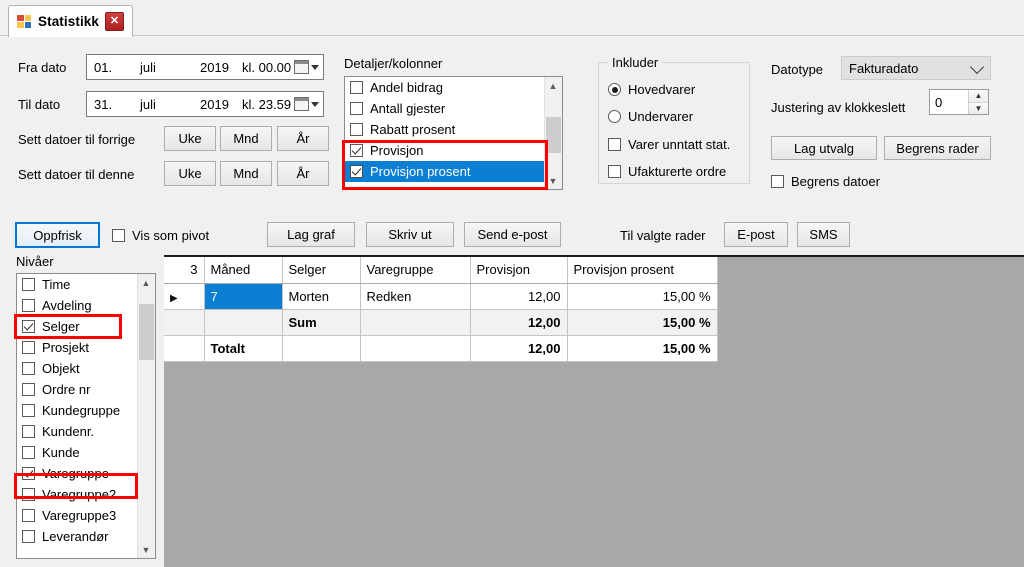 The height and width of the screenshot is (567, 1024). What do you see at coordinates (441, 348) in the screenshot?
I see `table-row: Totalt 12,00 15,00 %` at bounding box center [441, 348].